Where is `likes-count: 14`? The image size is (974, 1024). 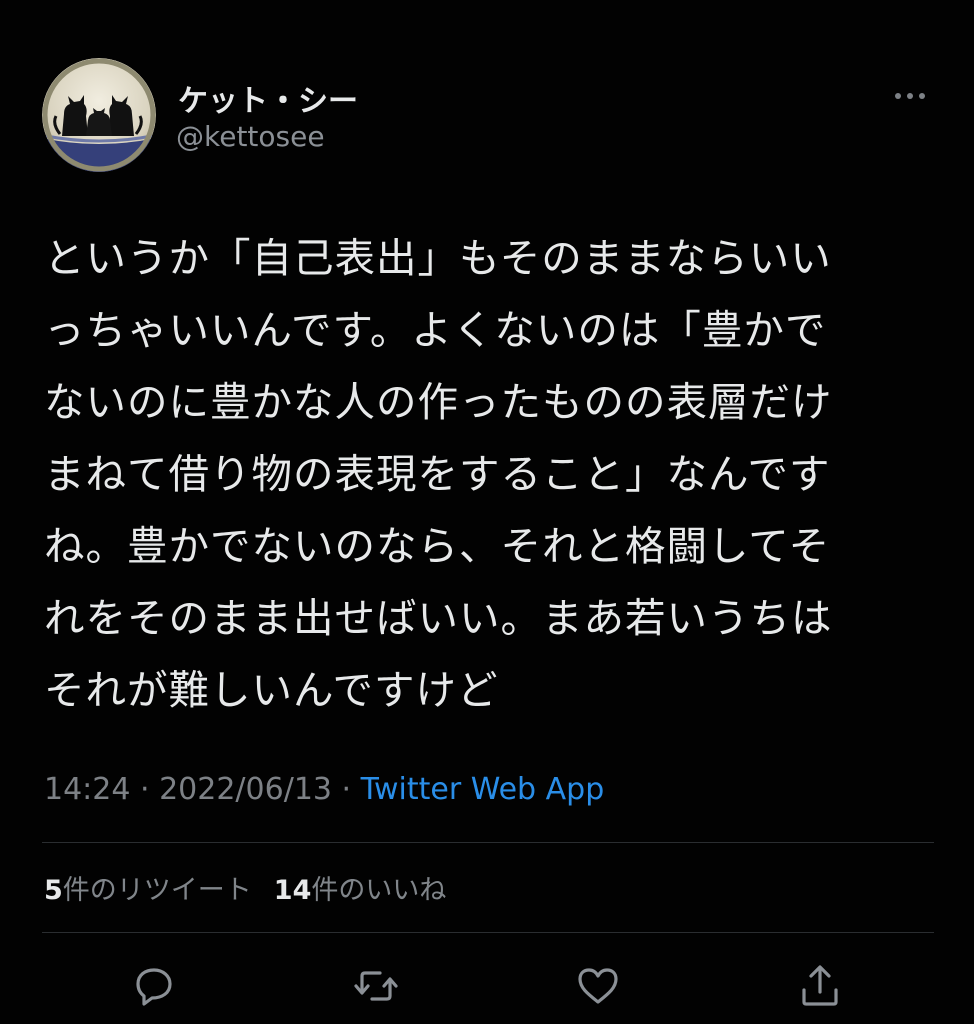
likes-count: 14 is located at coordinates (292, 890).